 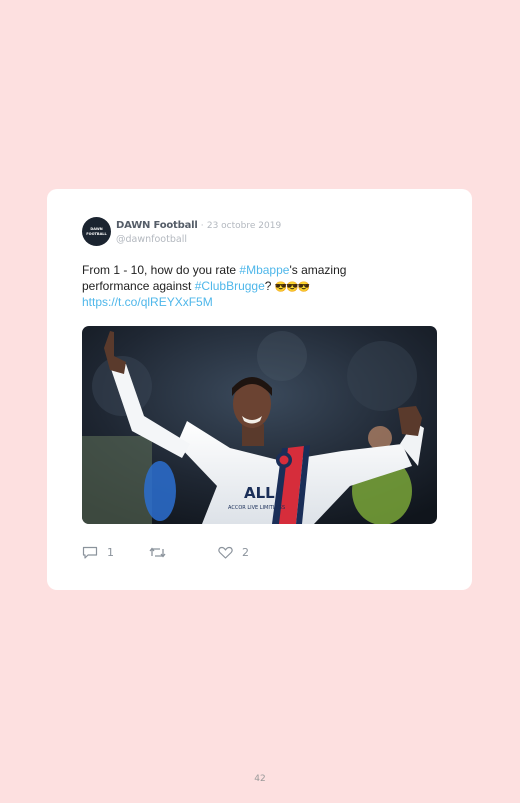 What do you see at coordinates (225, 552) in the screenshot?
I see `heart-icon` at bounding box center [225, 552].